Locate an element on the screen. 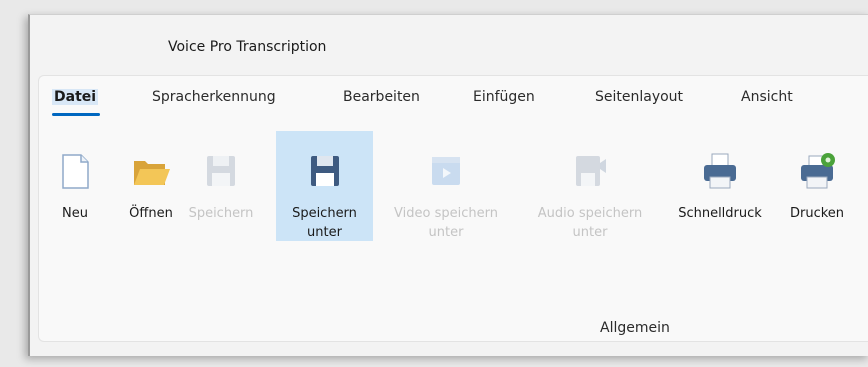  save-button: Speichern is located at coordinates (221, 186).